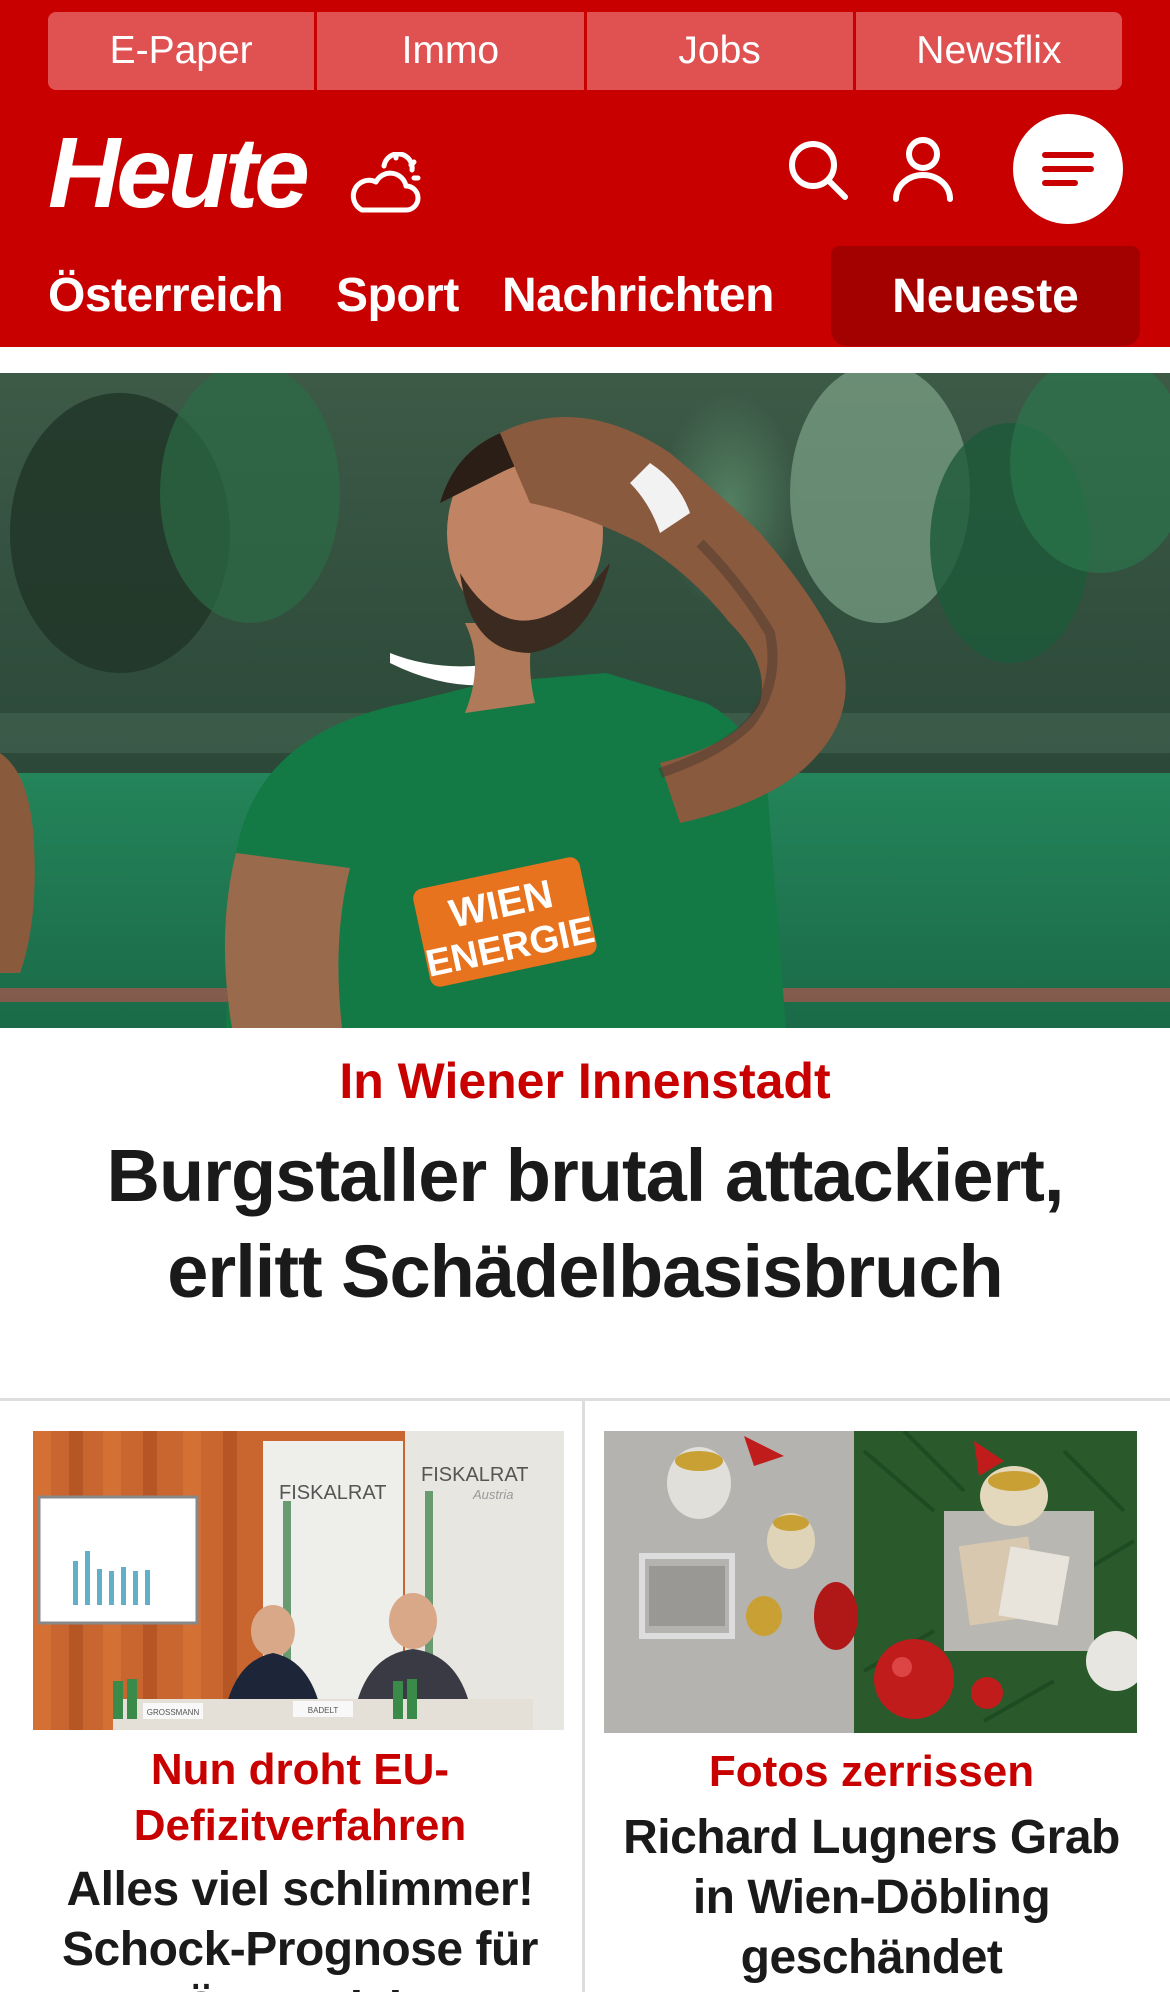 This screenshot has height=1992, width=1170. What do you see at coordinates (585, 1081) in the screenshot?
I see `hero-kicker: In Wiener Innenstadt` at bounding box center [585, 1081].